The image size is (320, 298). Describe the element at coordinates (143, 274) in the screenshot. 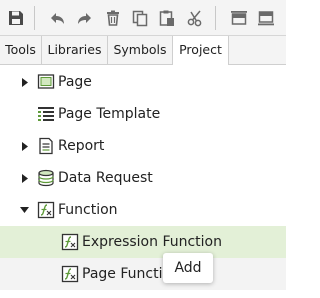

I see `tree-item-page-function: Page Function` at that location.